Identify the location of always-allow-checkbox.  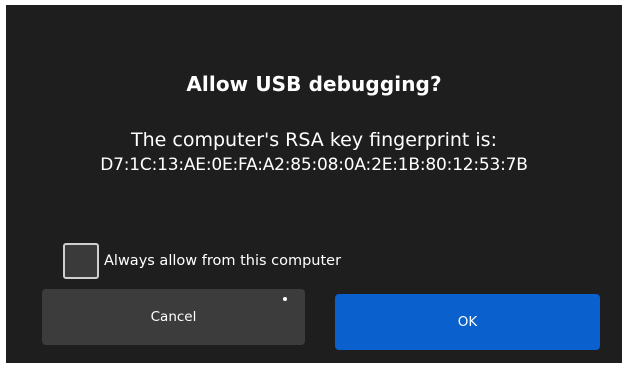
(81, 261).